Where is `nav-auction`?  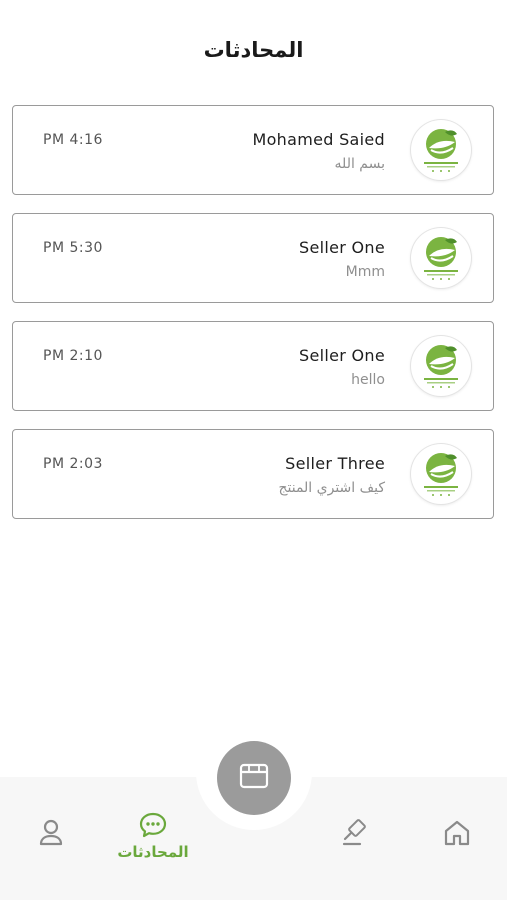
nav-auction is located at coordinates (355, 835).